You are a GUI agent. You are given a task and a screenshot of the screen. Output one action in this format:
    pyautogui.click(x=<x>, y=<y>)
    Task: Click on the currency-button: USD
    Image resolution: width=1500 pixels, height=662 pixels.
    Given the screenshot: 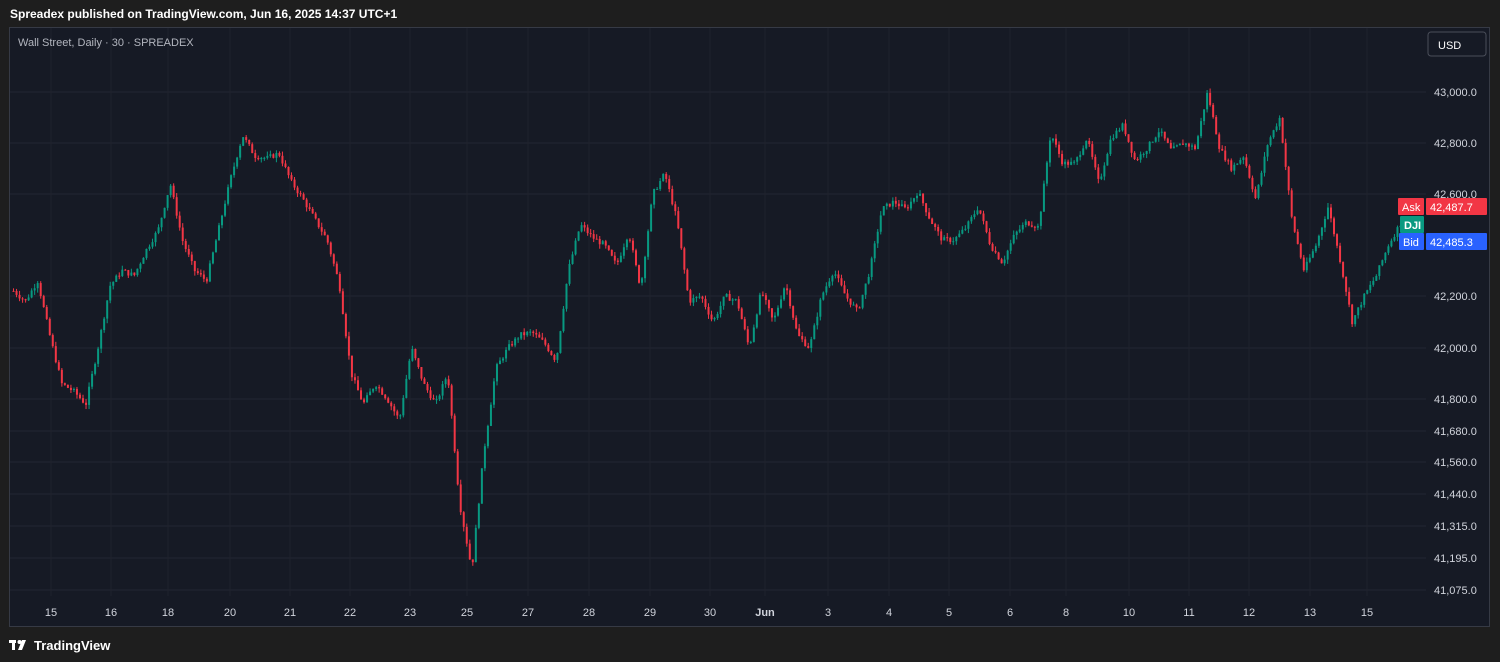 What is the action you would take?
    pyautogui.click(x=1457, y=44)
    